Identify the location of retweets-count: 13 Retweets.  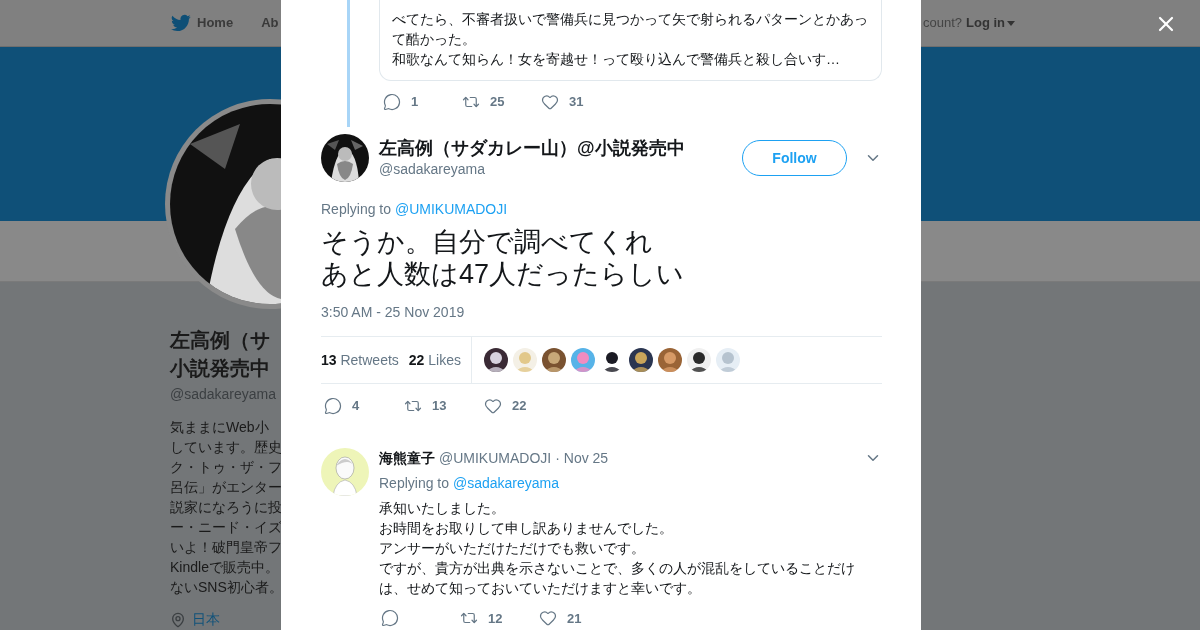
(360, 360).